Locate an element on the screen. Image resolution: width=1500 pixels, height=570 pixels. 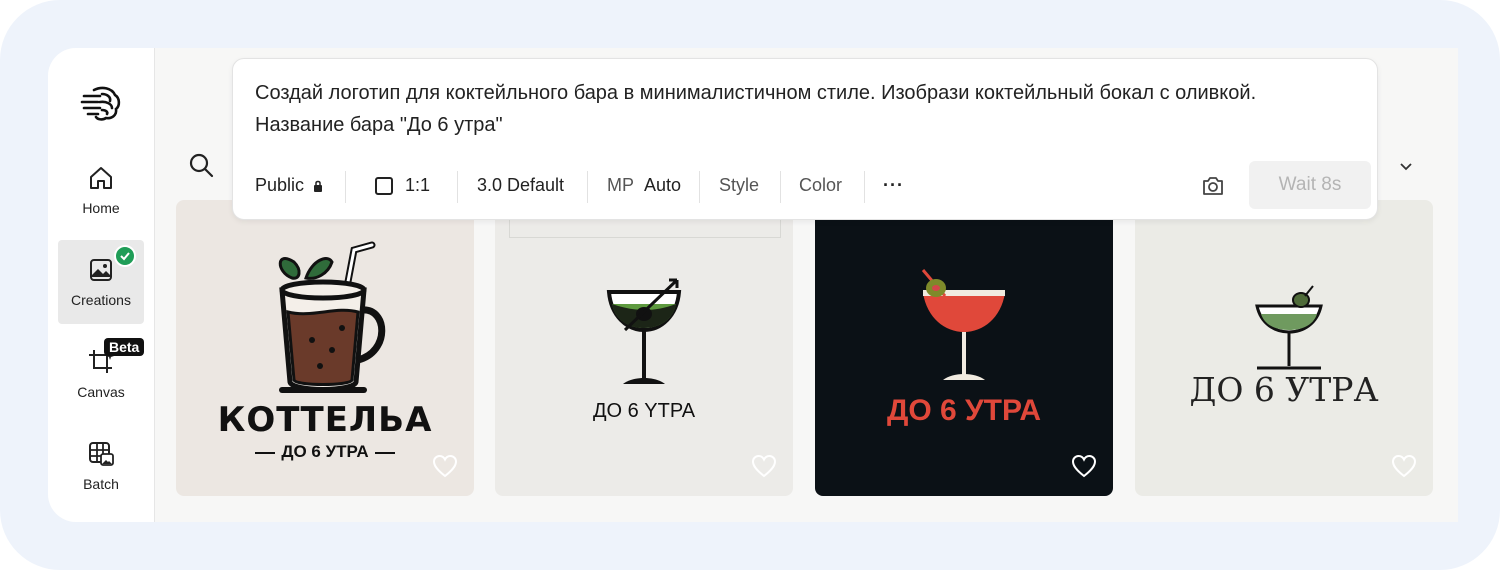
generate-button: Wait 8s is located at coordinates (1310, 185).